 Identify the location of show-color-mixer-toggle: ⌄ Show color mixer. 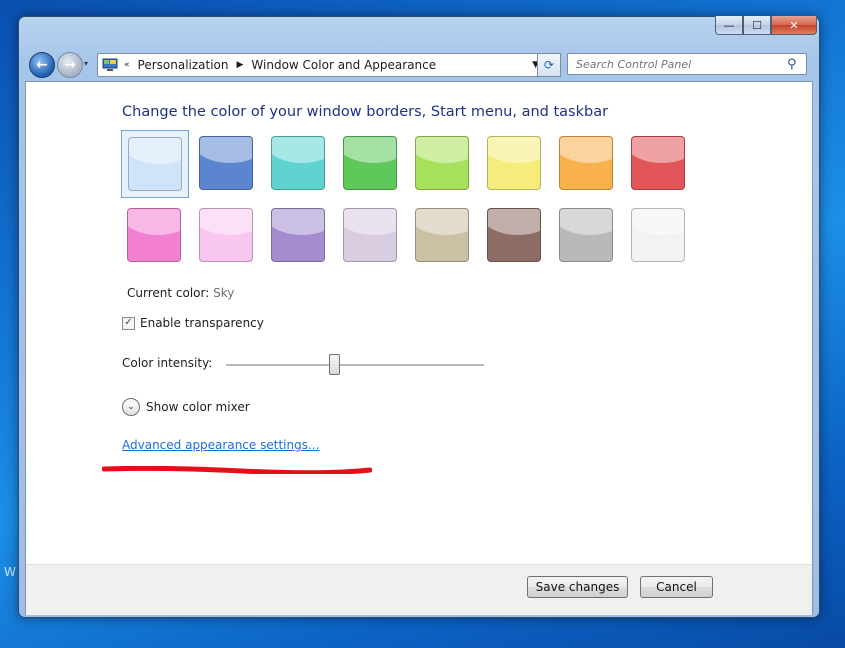
(186, 407).